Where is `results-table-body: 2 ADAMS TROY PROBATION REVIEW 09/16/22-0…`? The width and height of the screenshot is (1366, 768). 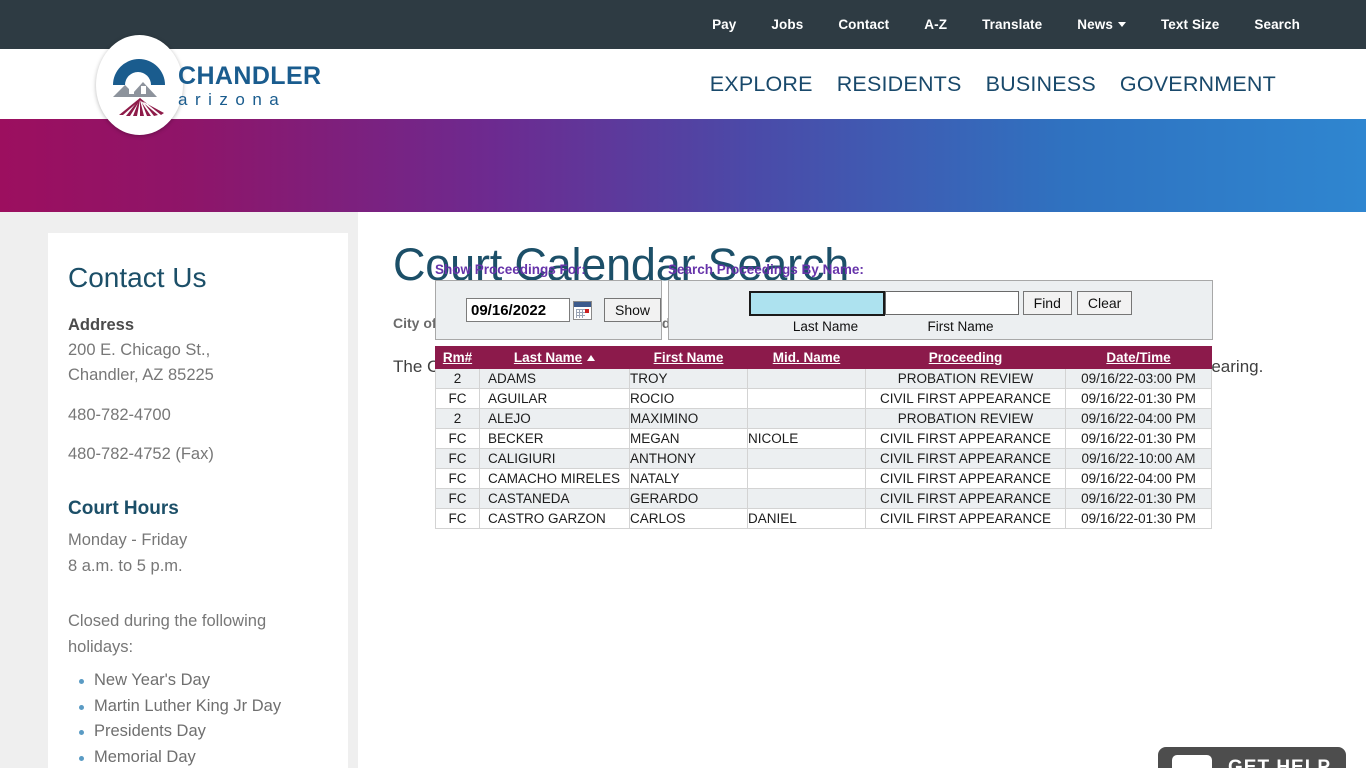
results-table-body: 2 ADAMS TROY PROBATION REVIEW 09/16/22-0… is located at coordinates (823, 448).